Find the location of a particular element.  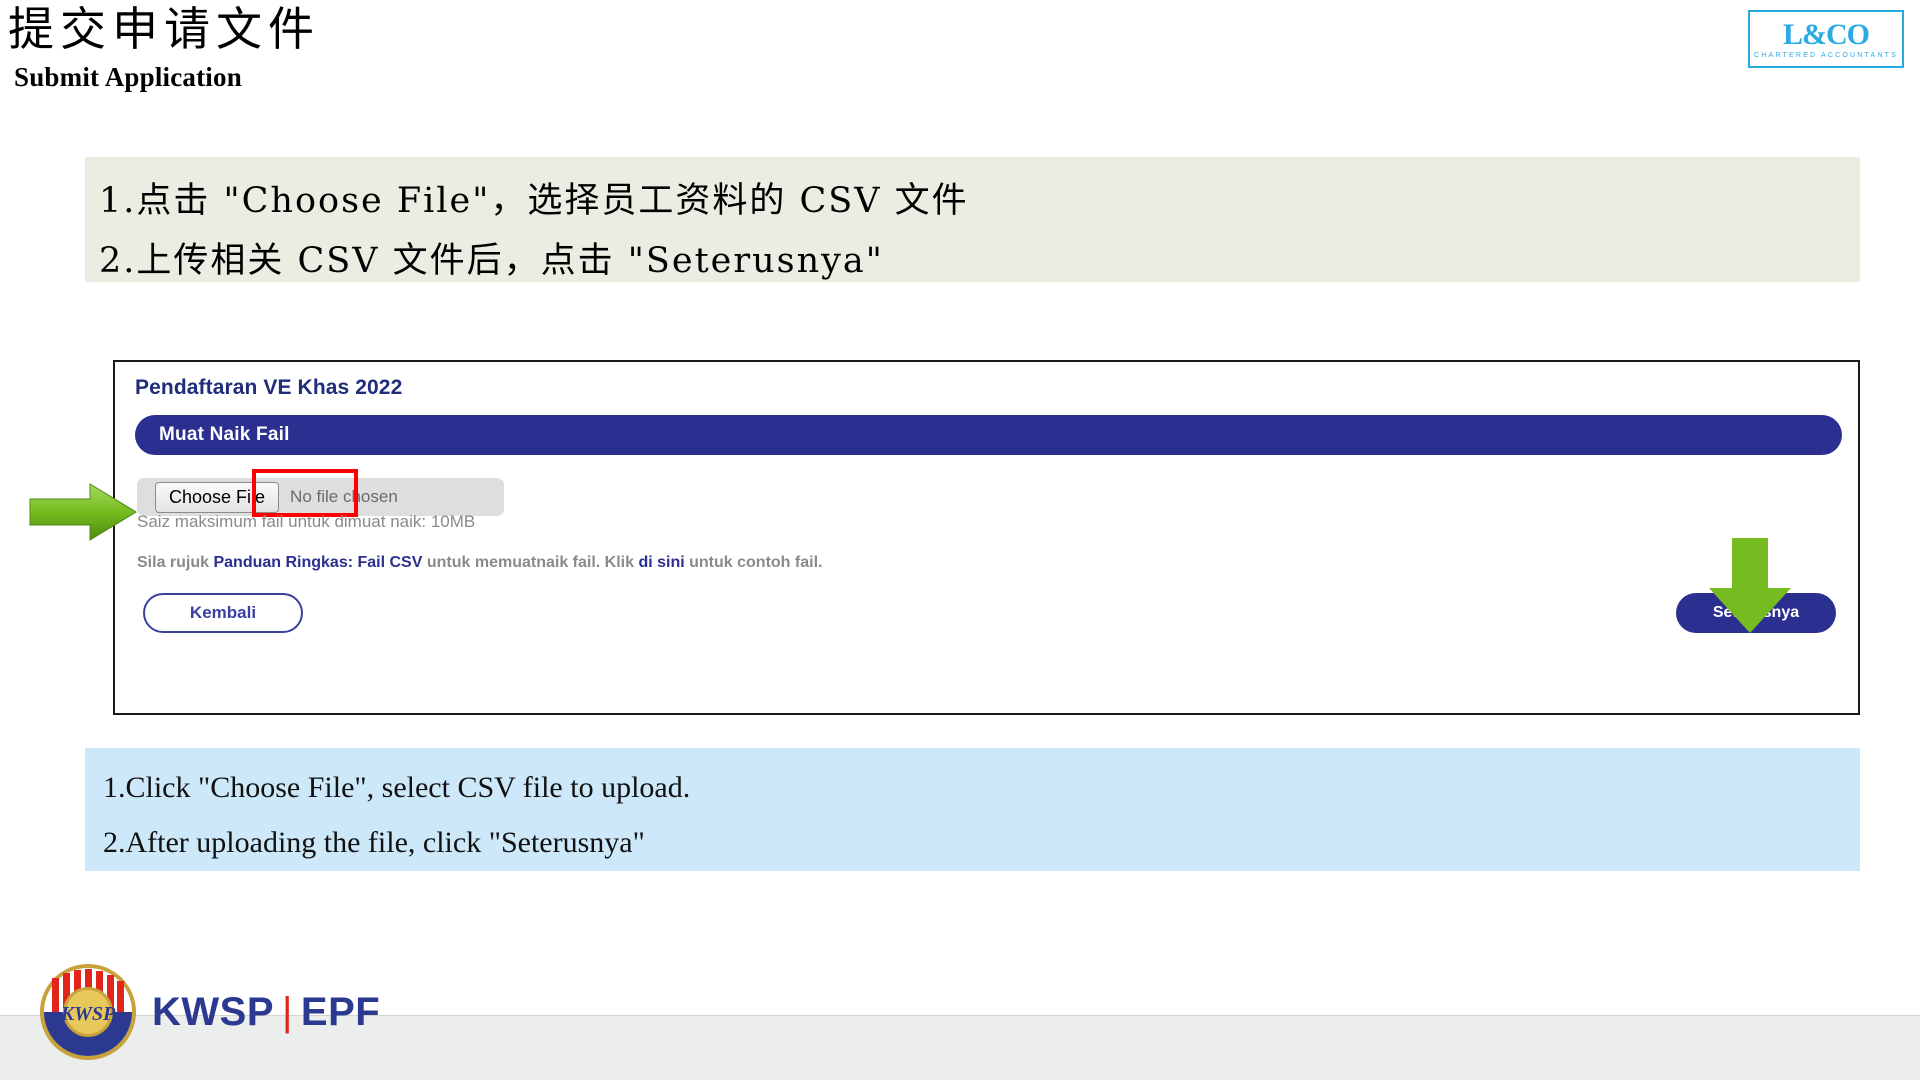

svg-text: KWSP is located at coordinates (88, 1014).